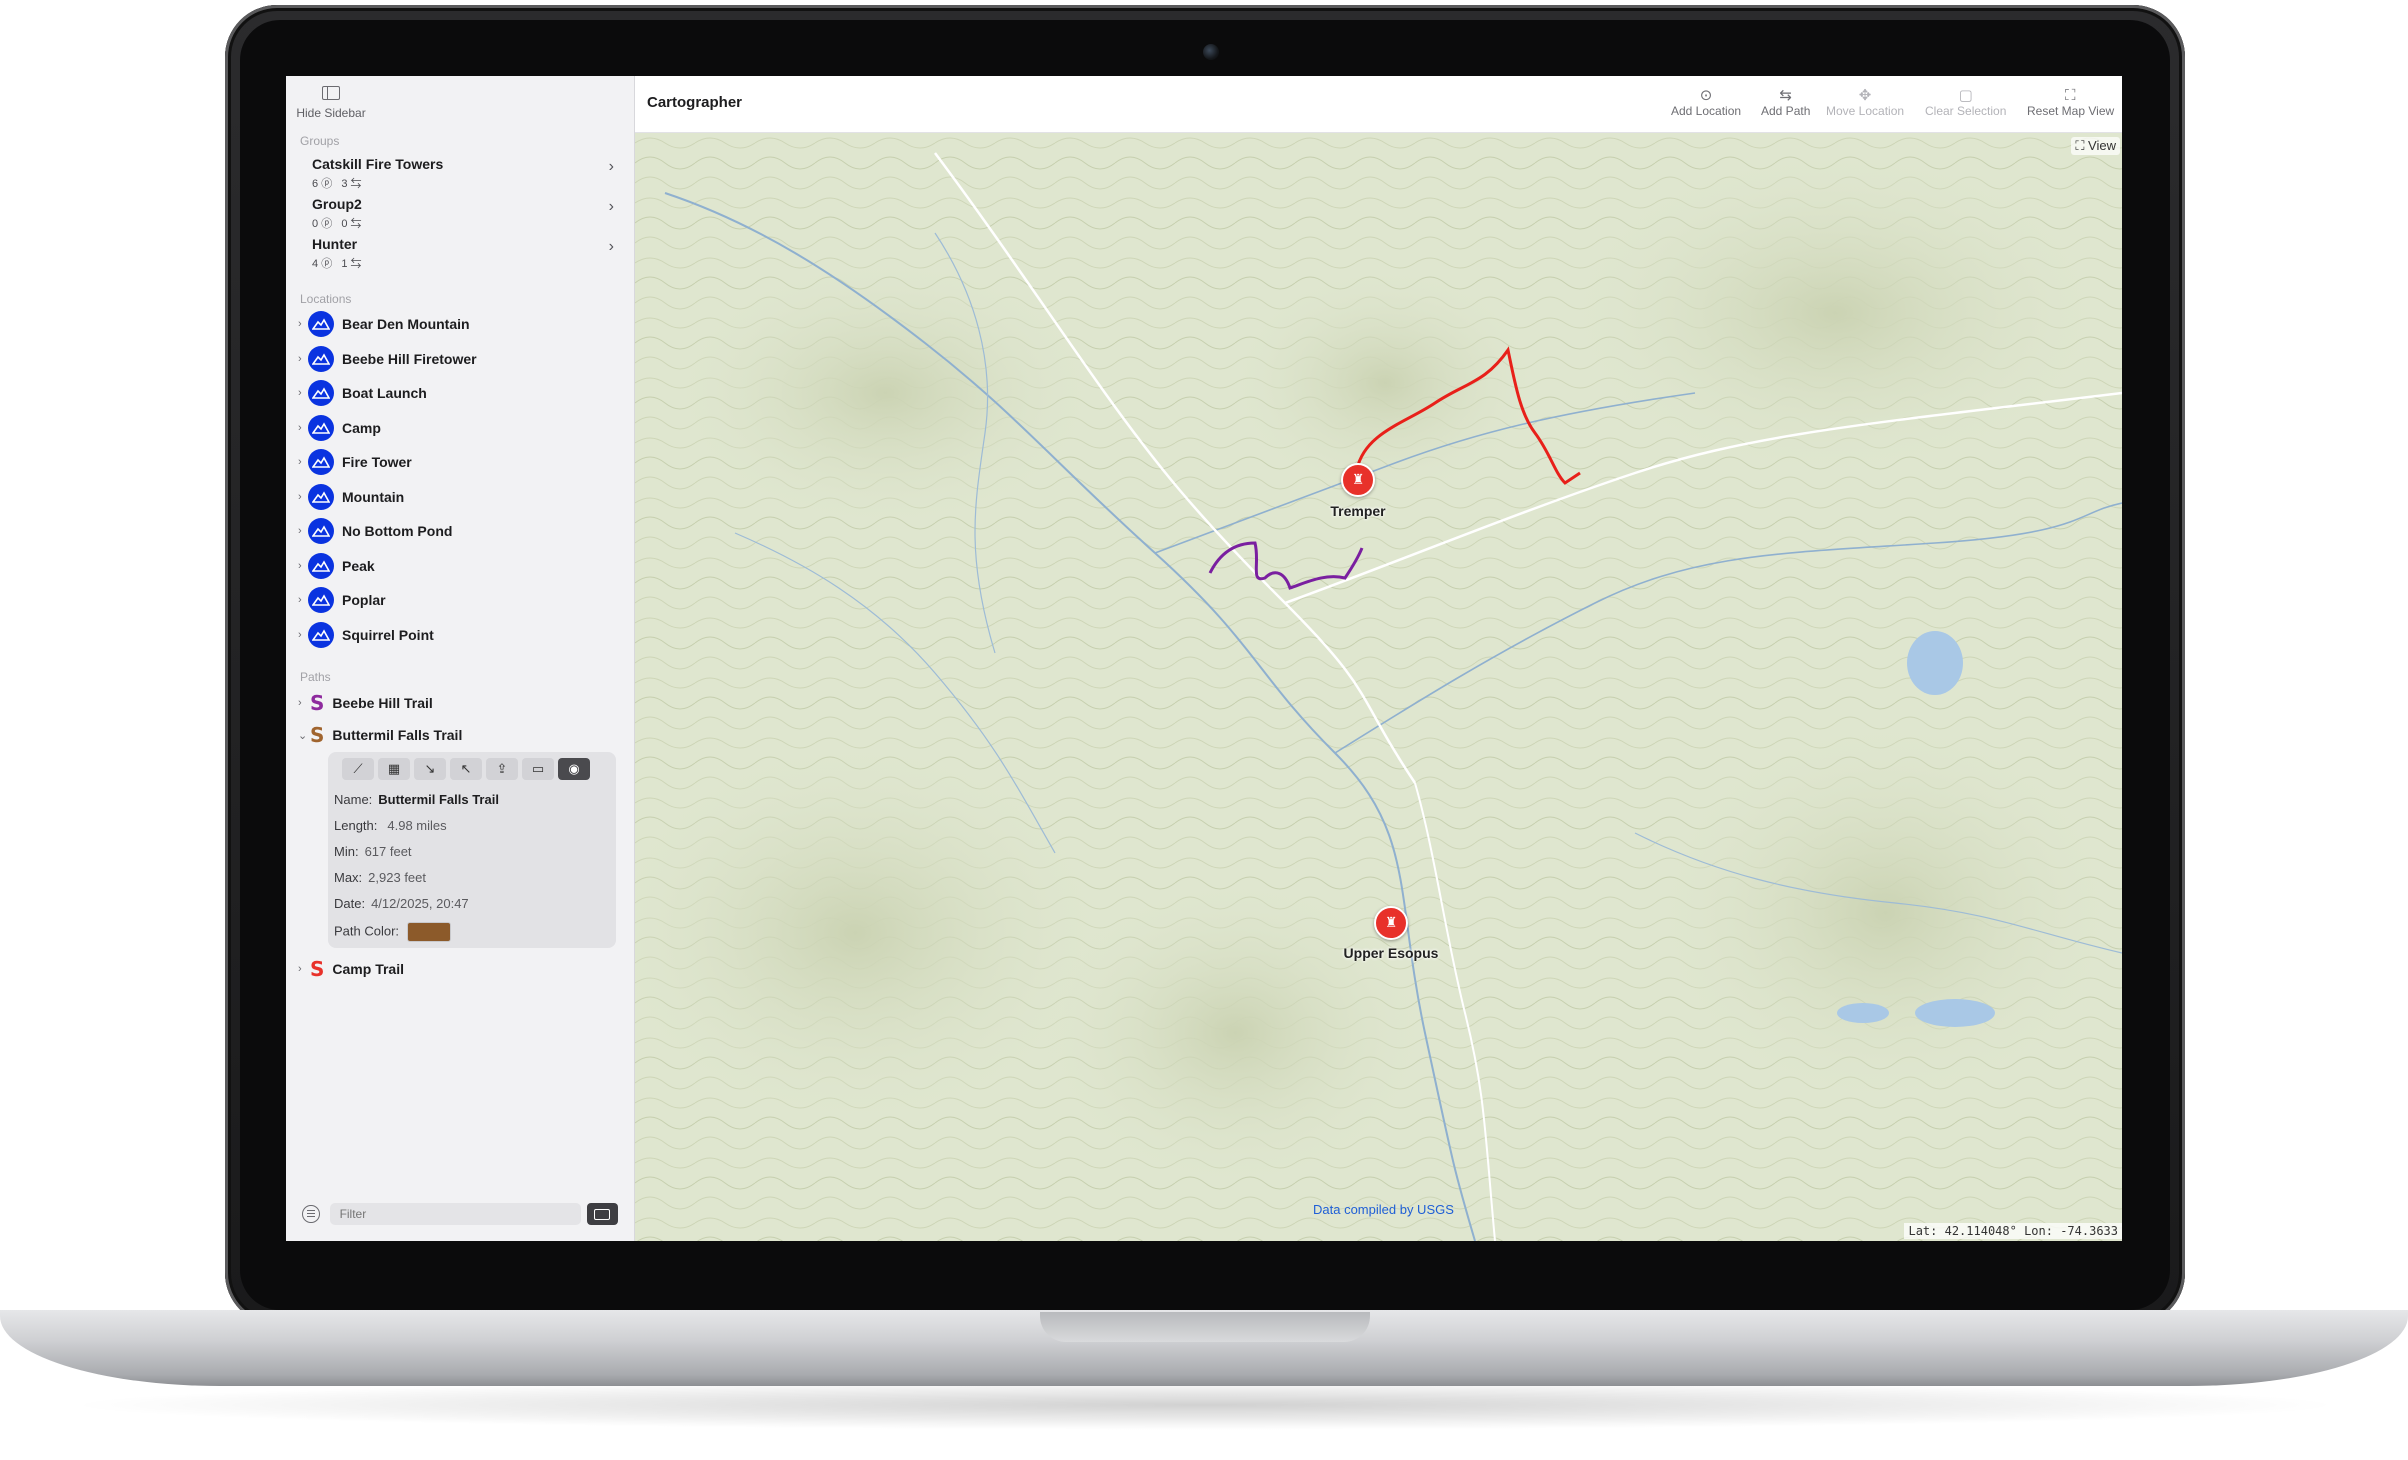 The height and width of the screenshot is (1460, 2408). I want to click on detail-color-row: Path Color:, so click(393, 932).